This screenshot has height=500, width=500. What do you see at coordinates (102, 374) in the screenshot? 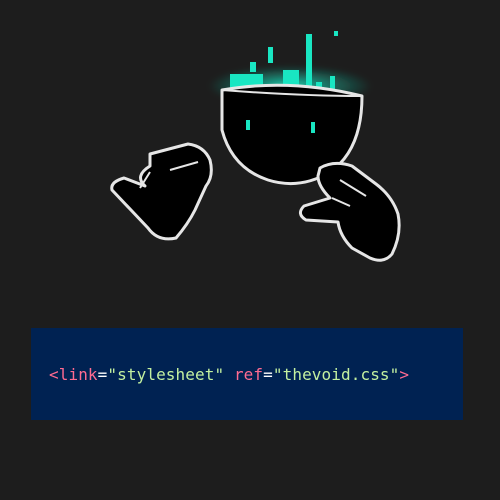
I see `code-equals-1: =` at bounding box center [102, 374].